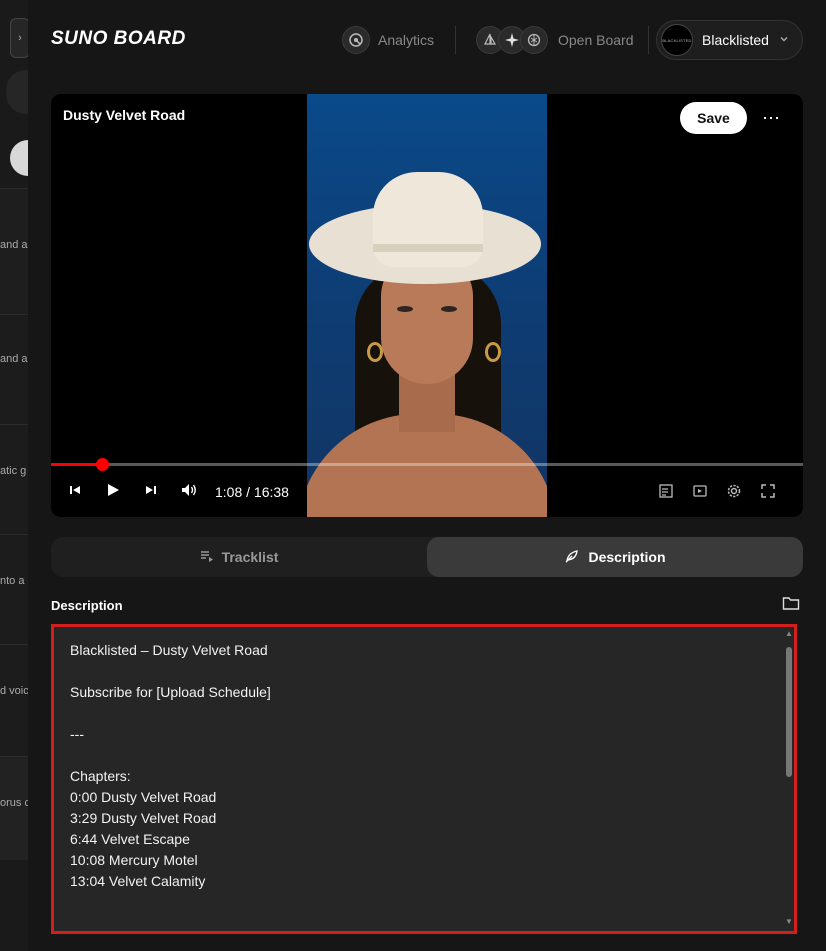 The width and height of the screenshot is (826, 951). What do you see at coordinates (428, 248) in the screenshot?
I see `thumbnail-hat-band` at bounding box center [428, 248].